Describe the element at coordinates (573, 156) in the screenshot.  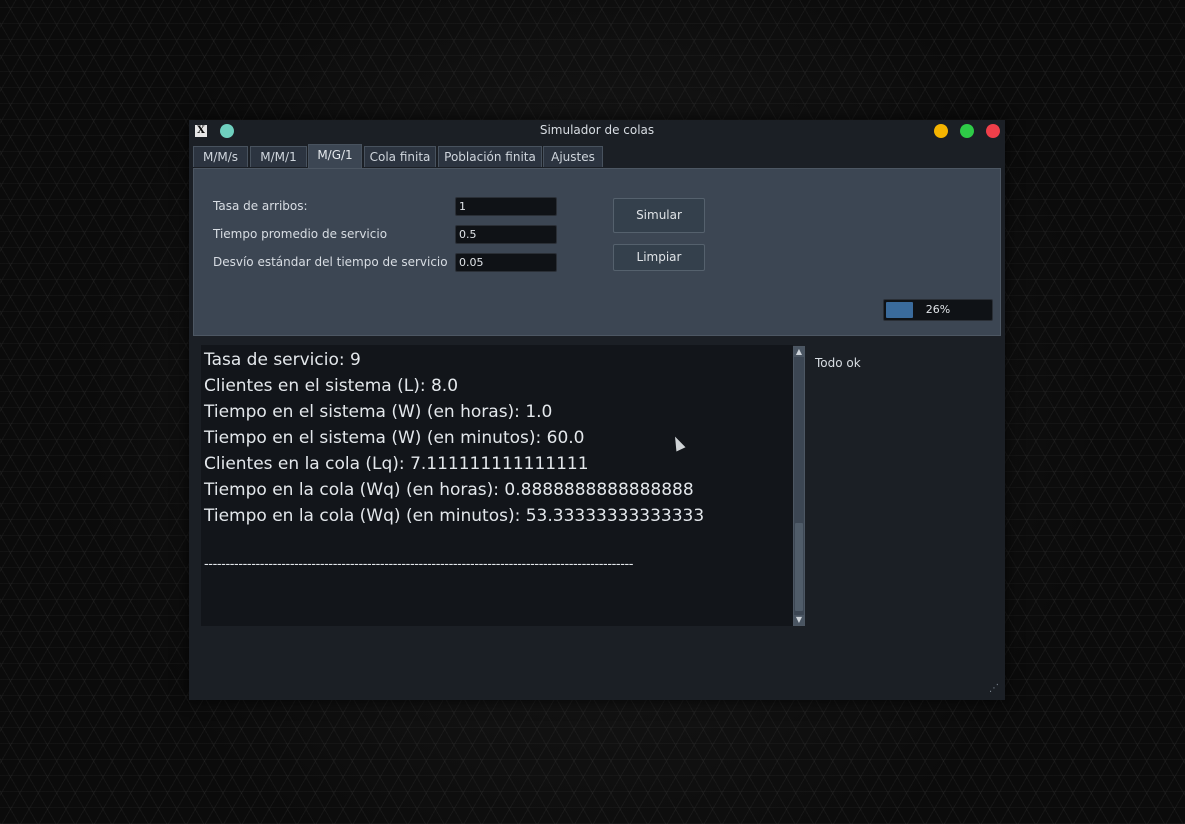
I see `tab-ajustes: Ajustes` at that location.